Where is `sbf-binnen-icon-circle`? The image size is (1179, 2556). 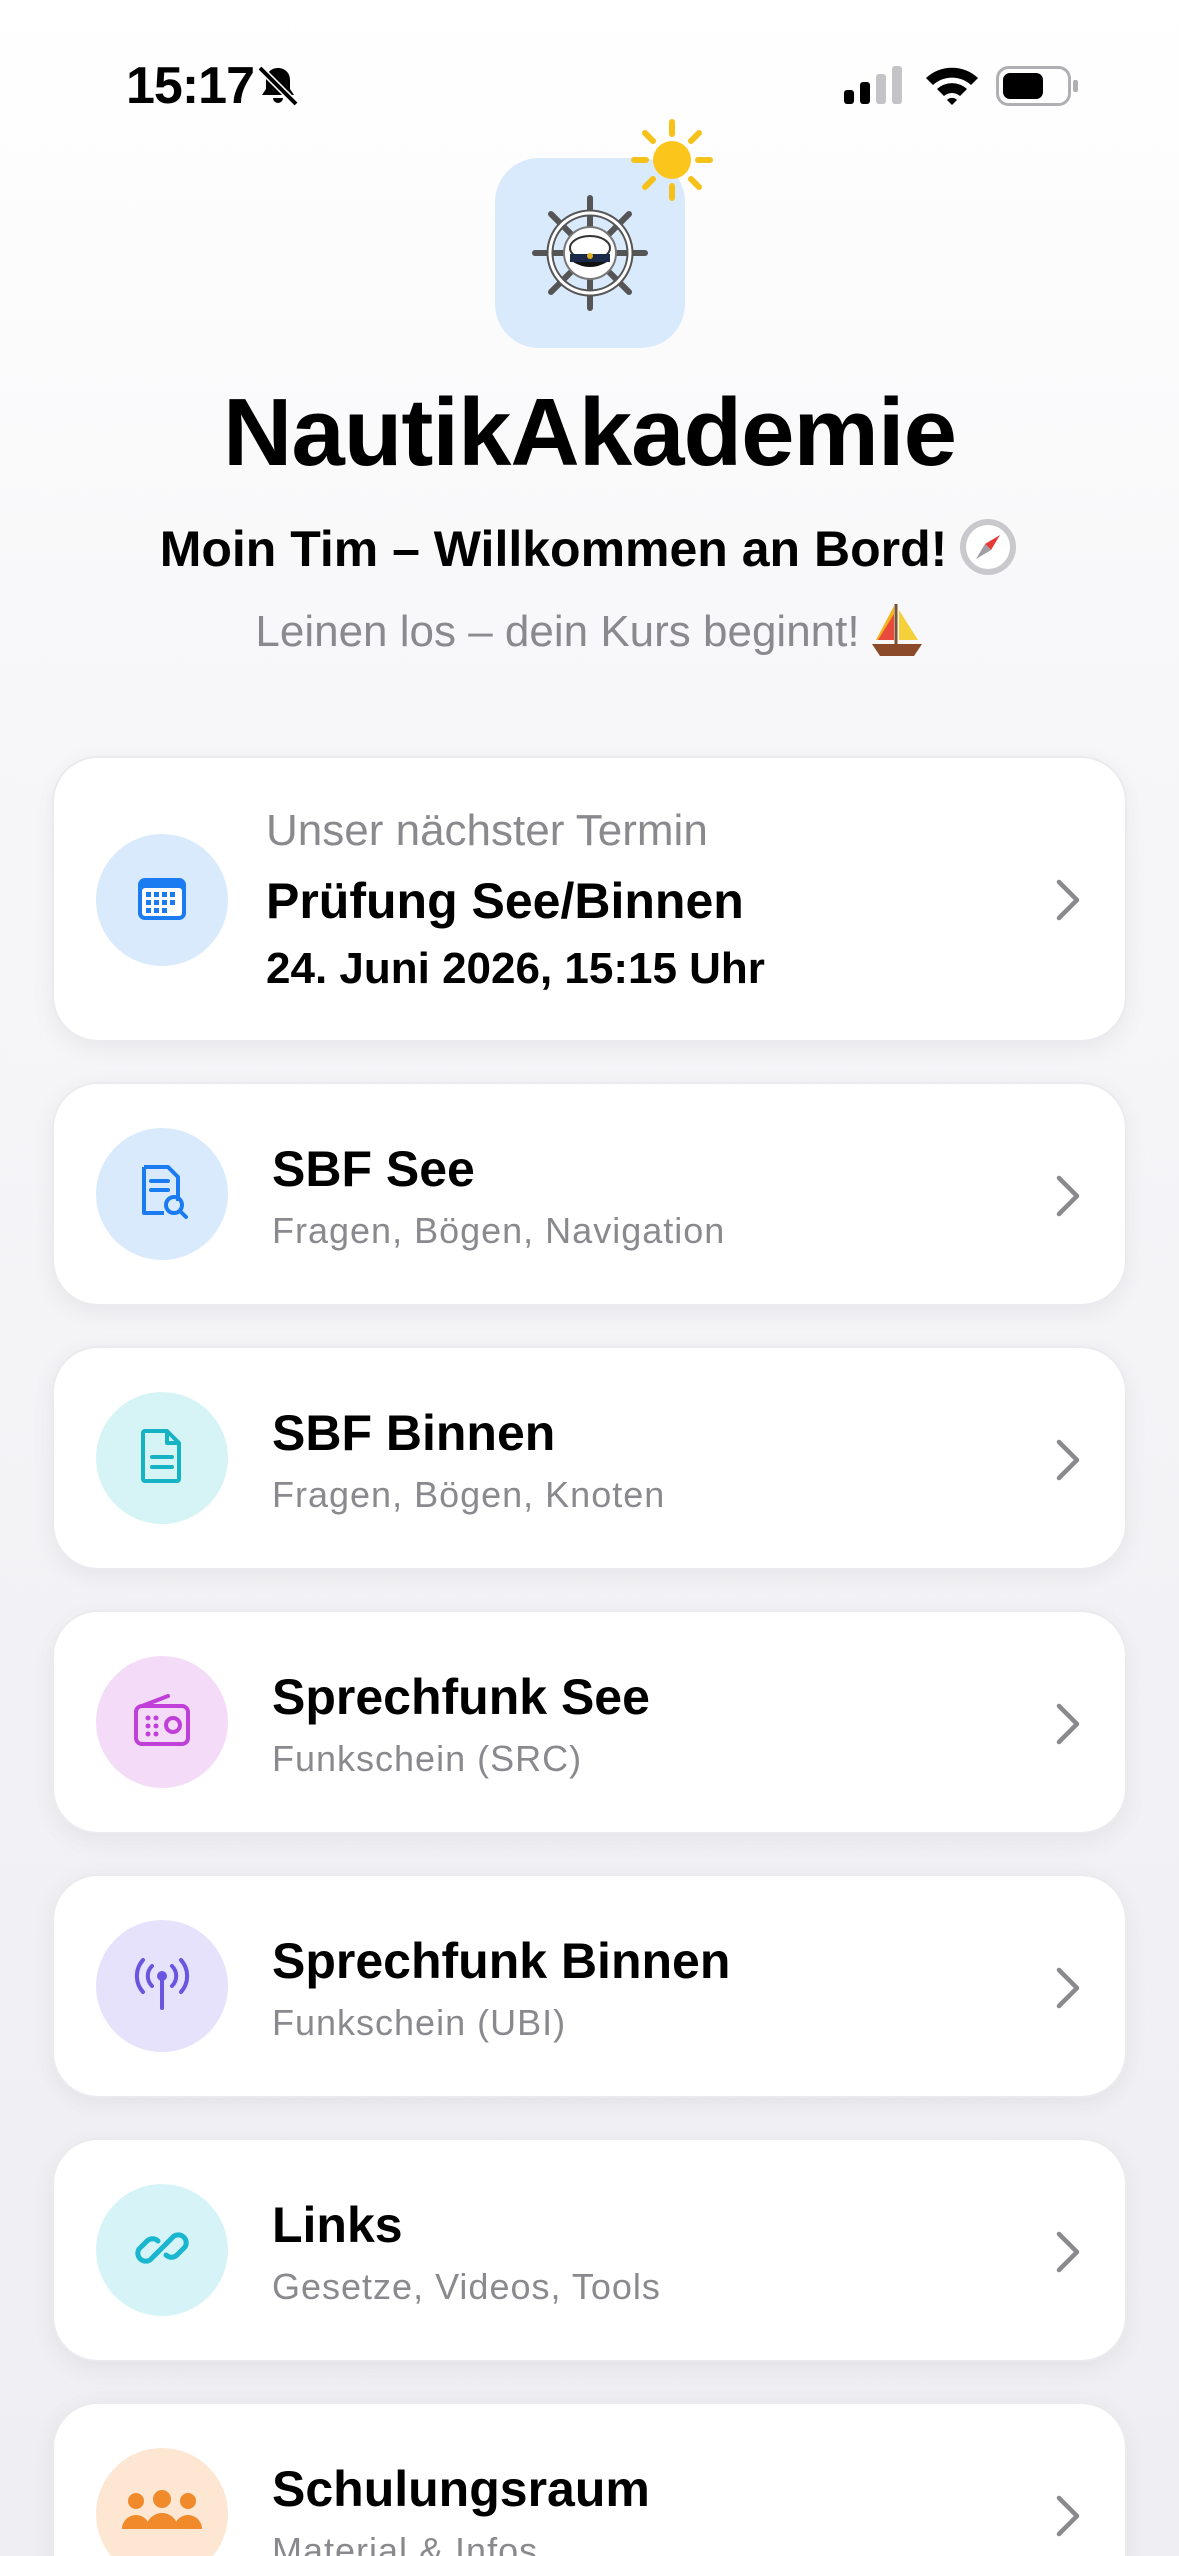
sbf-binnen-icon-circle is located at coordinates (162, 1458).